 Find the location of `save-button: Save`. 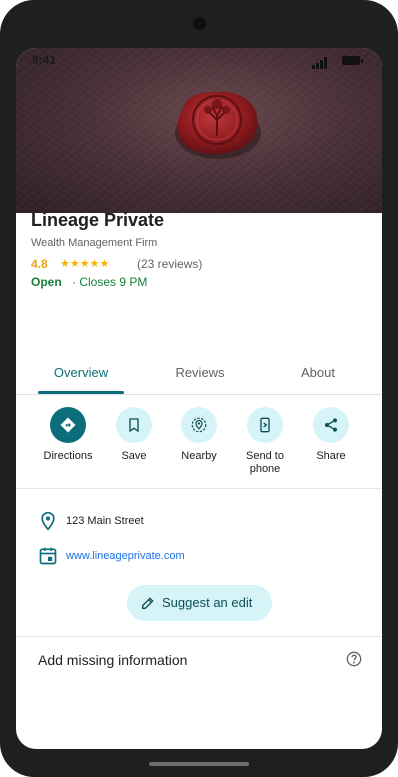

save-button: Save is located at coordinates (134, 433).